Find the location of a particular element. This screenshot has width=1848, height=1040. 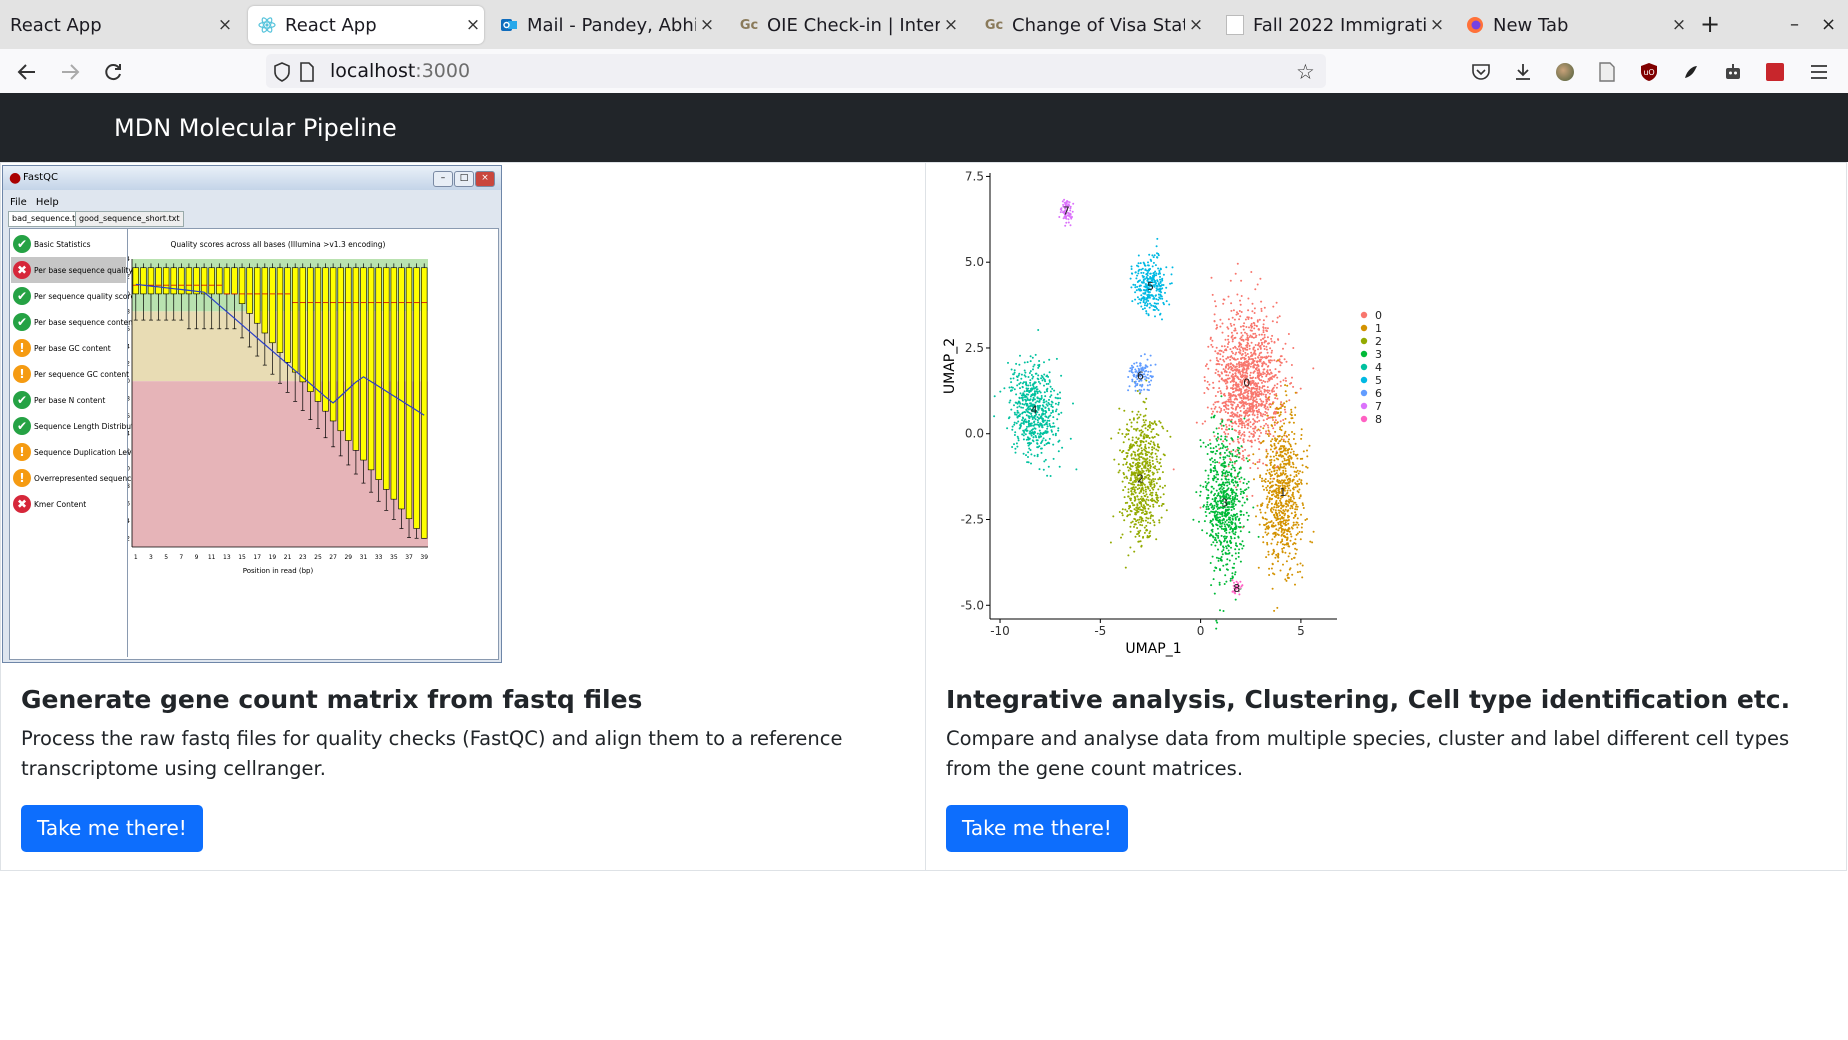

browser-tab: Fall 2022 Immigration× is located at coordinates (1332, 25).